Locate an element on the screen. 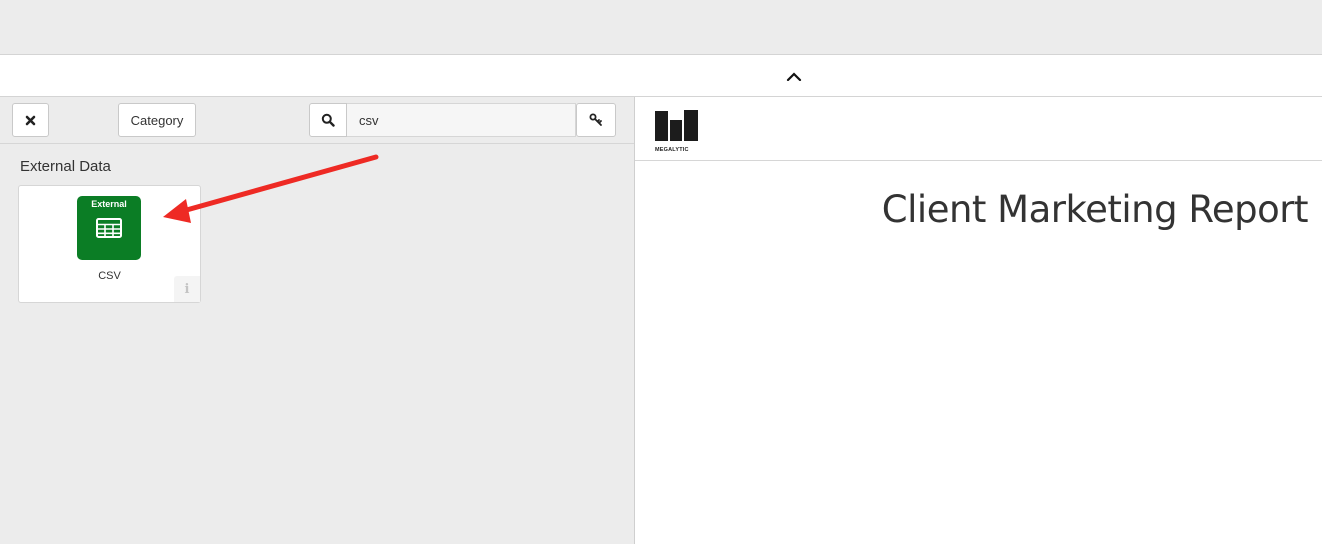 The image size is (1322, 544). key-button is located at coordinates (596, 120).